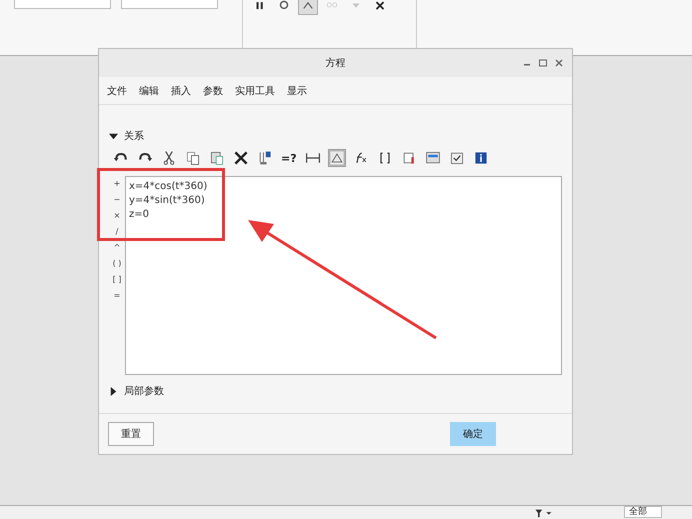 The width and height of the screenshot is (692, 519). Describe the element at coordinates (473, 434) in the screenshot. I see `ok-button: 确定` at that location.